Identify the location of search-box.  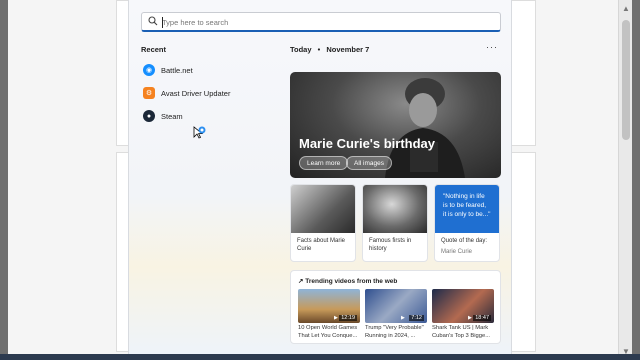
(321, 22).